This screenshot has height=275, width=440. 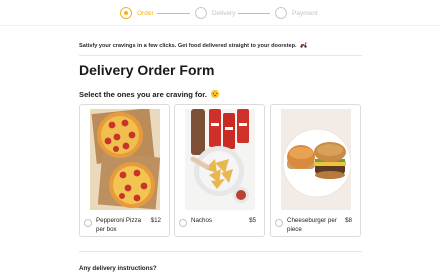 What do you see at coordinates (143, 94) in the screenshot?
I see `craving-question-text: Select the ones you are craving for.` at bounding box center [143, 94].